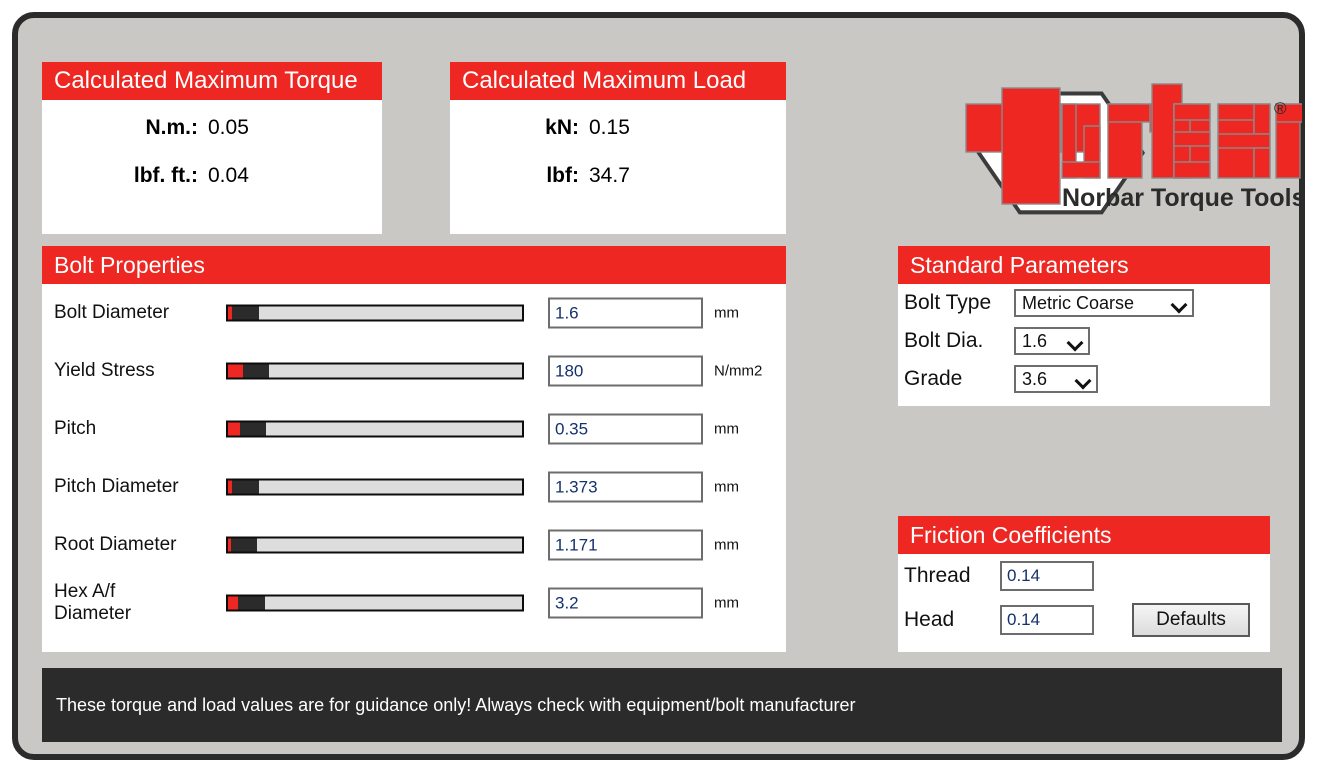 Image resolution: width=1317 pixels, height=774 pixels. What do you see at coordinates (1084, 265) in the screenshot?
I see `standard-parameters-title: Standard Parameters` at bounding box center [1084, 265].